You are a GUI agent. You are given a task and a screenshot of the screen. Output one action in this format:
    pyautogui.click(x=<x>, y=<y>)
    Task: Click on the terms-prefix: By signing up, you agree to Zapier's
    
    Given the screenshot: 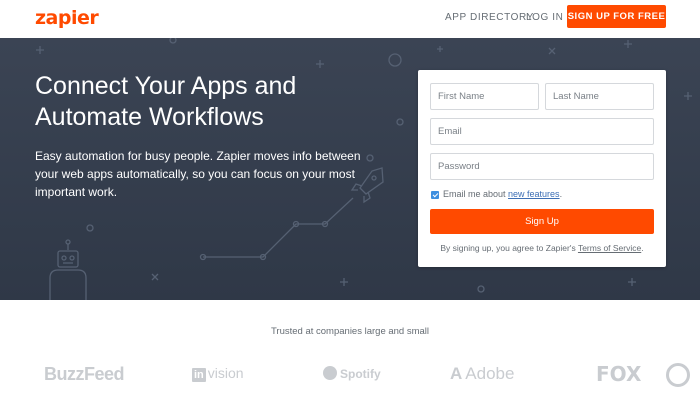 What is the action you would take?
    pyautogui.click(x=509, y=248)
    